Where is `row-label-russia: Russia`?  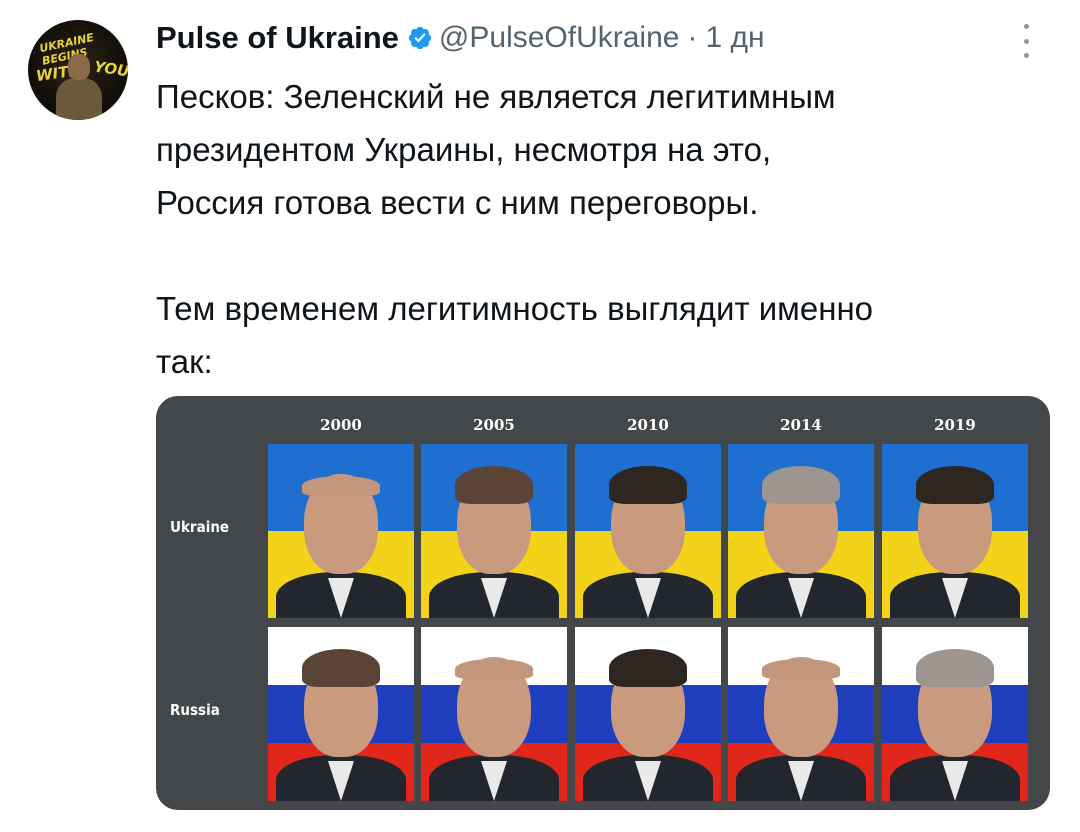
row-label-russia: Russia is located at coordinates (195, 710).